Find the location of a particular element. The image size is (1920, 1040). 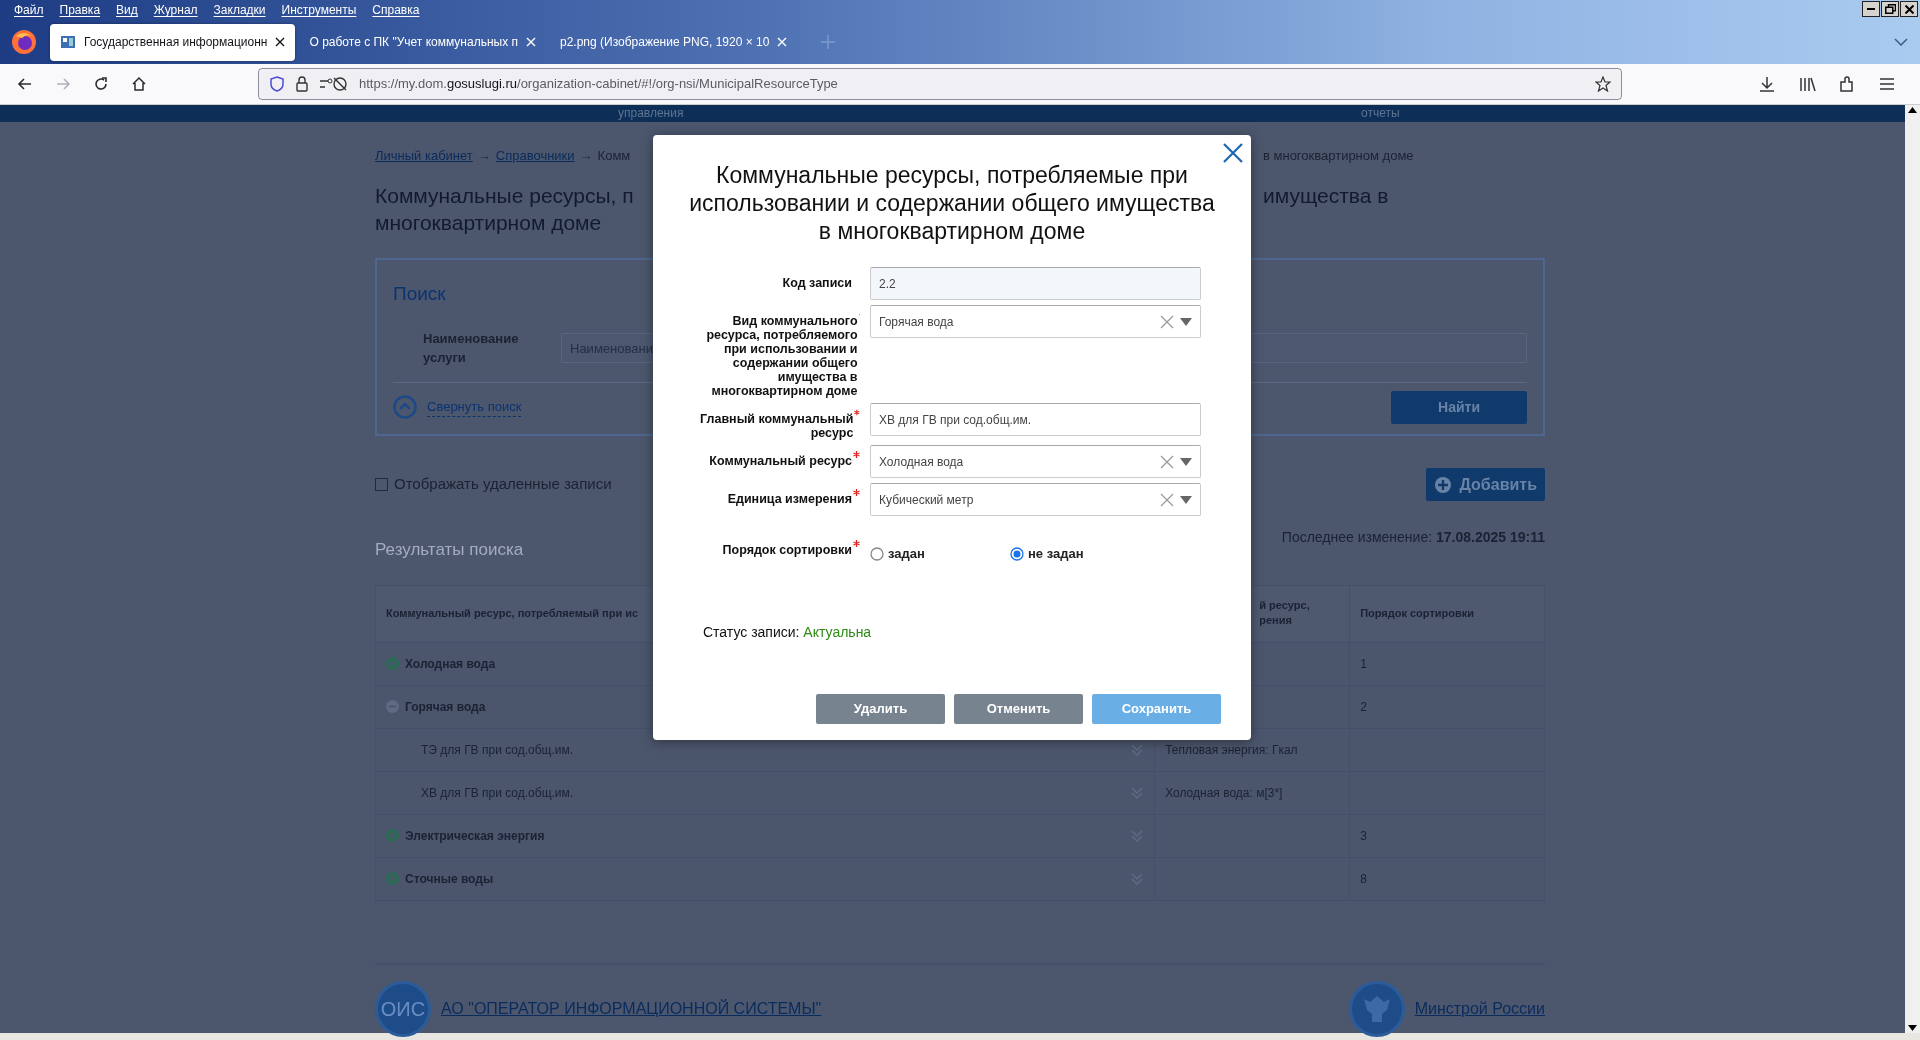

plus-circle-icon is located at coordinates (1442, 484).